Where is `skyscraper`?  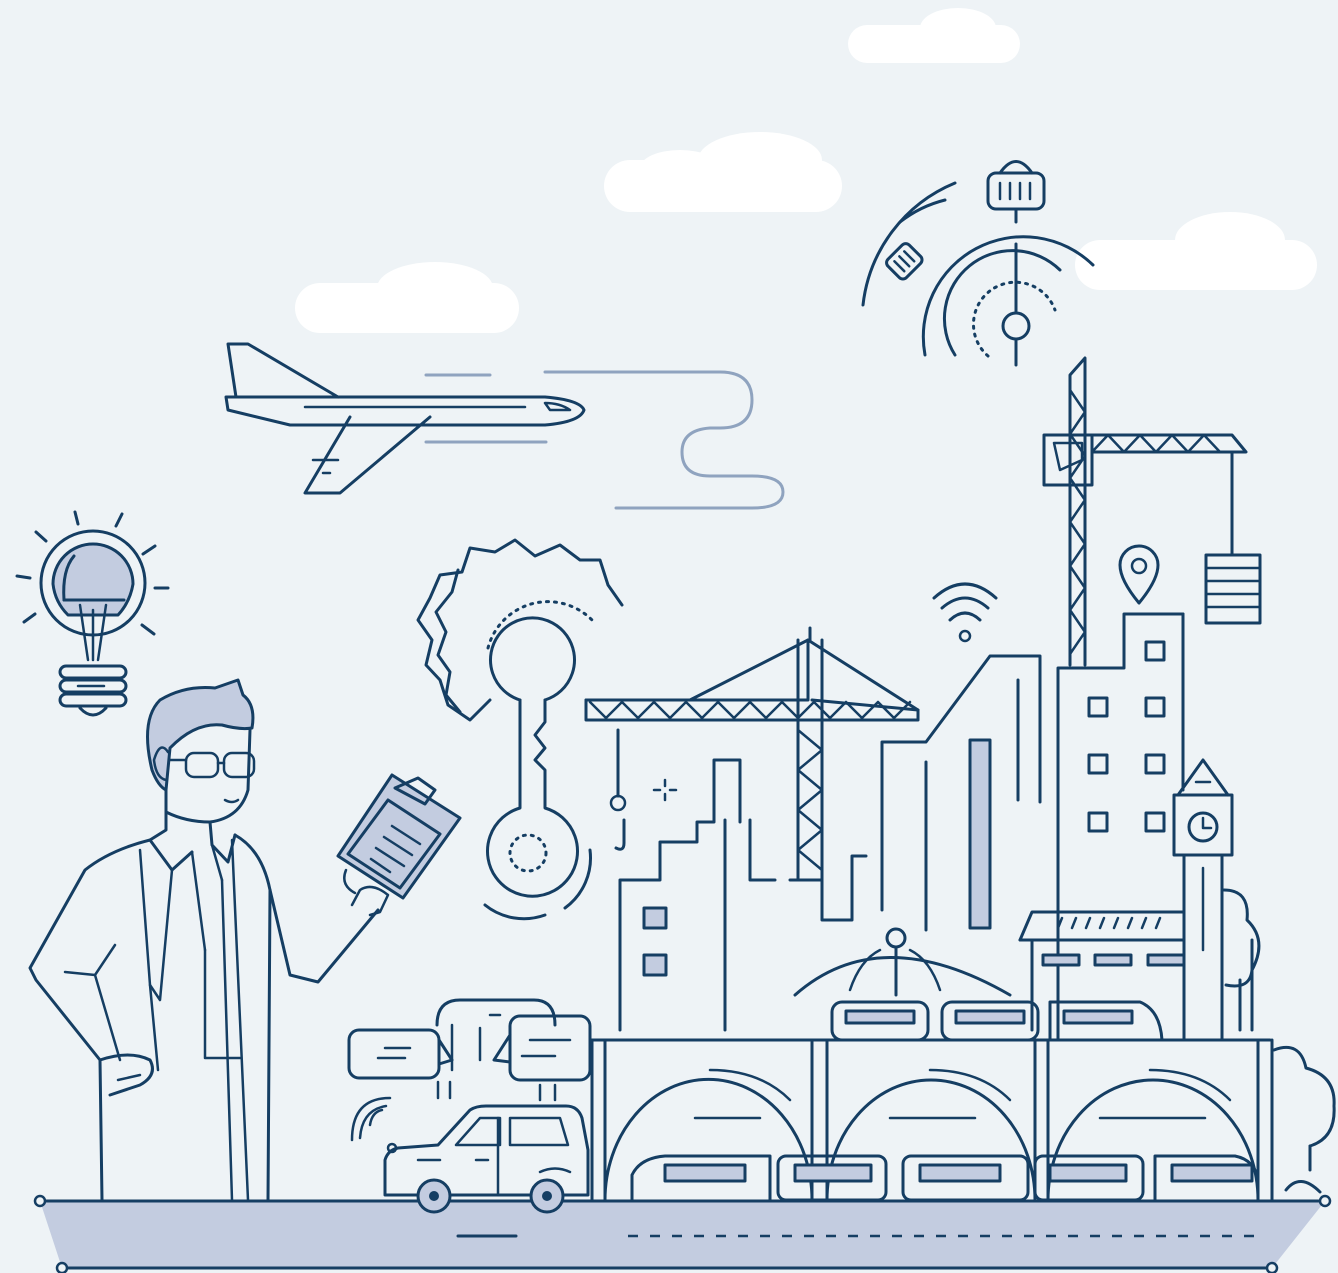
skyscraper is located at coordinates (961, 793).